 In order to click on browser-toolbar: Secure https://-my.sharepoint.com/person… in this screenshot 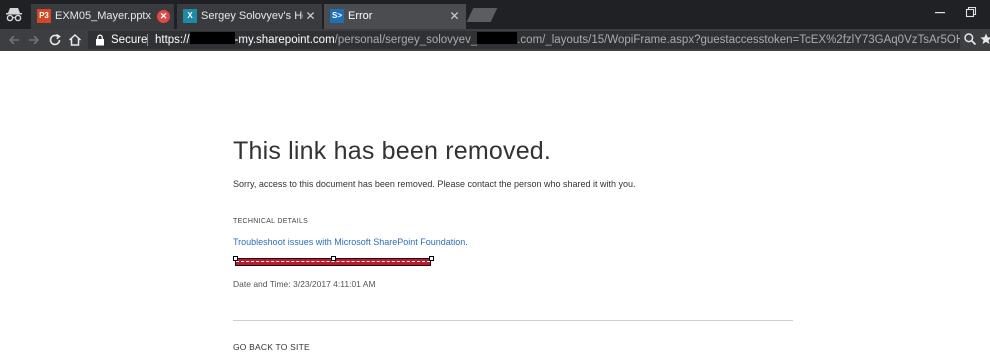, I will do `click(495, 40)`.